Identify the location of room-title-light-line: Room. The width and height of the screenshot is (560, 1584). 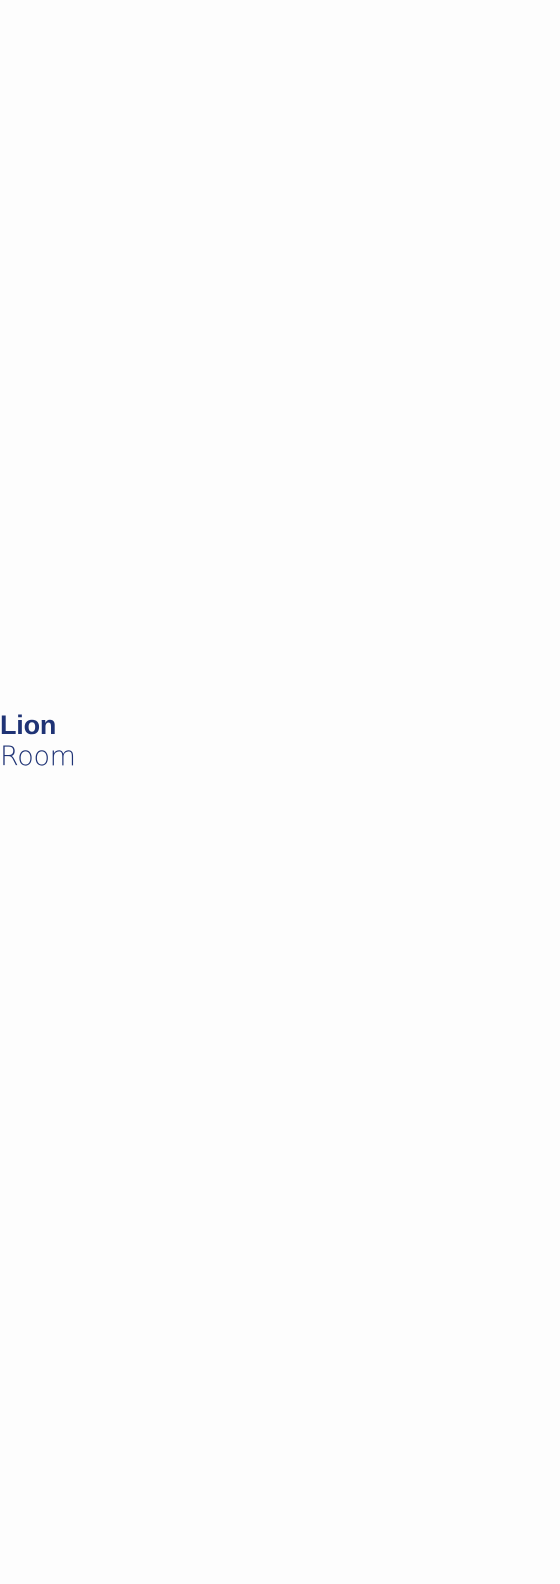
(38, 756).